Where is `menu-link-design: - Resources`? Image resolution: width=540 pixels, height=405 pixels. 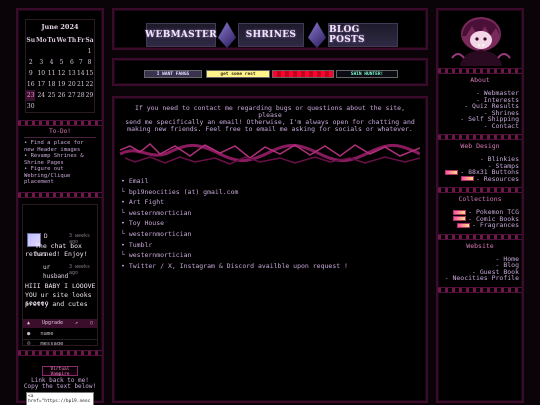 menu-link-design: - Resources is located at coordinates (478, 179).